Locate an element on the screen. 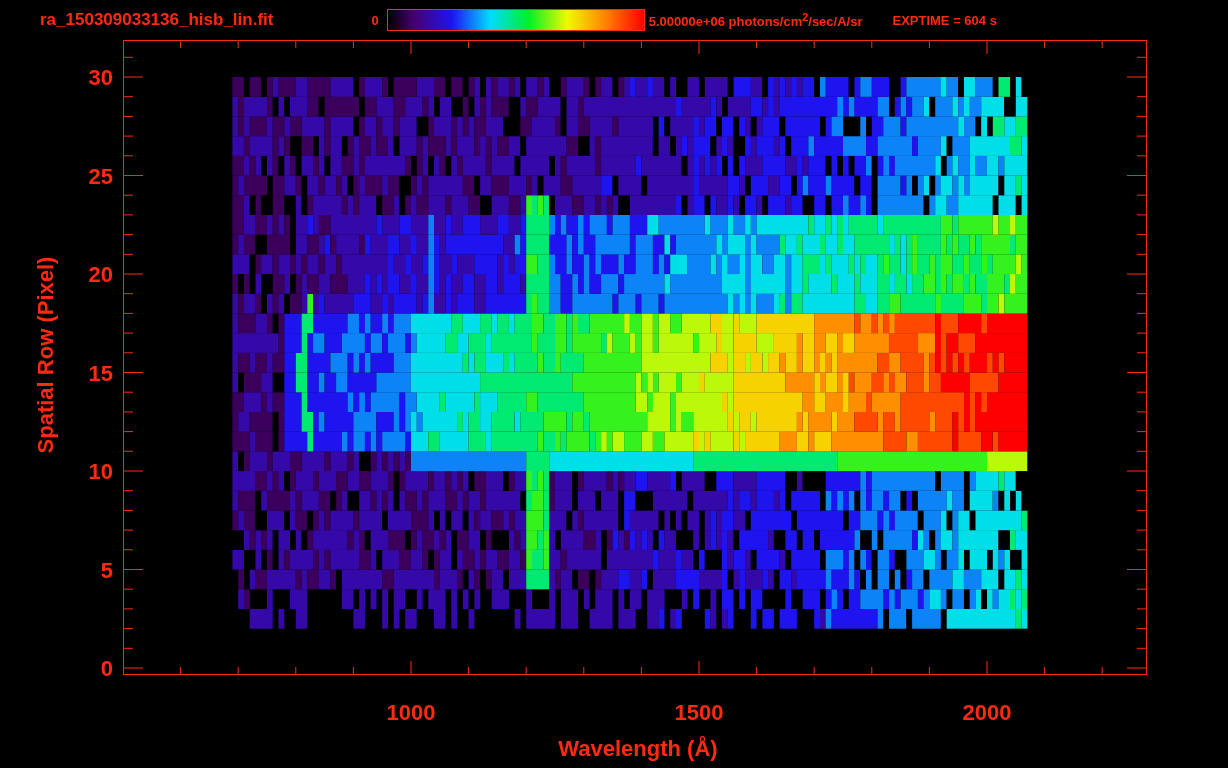 The width and height of the screenshot is (1228, 768). y-tick-label: 10 is located at coordinates (100, 472).